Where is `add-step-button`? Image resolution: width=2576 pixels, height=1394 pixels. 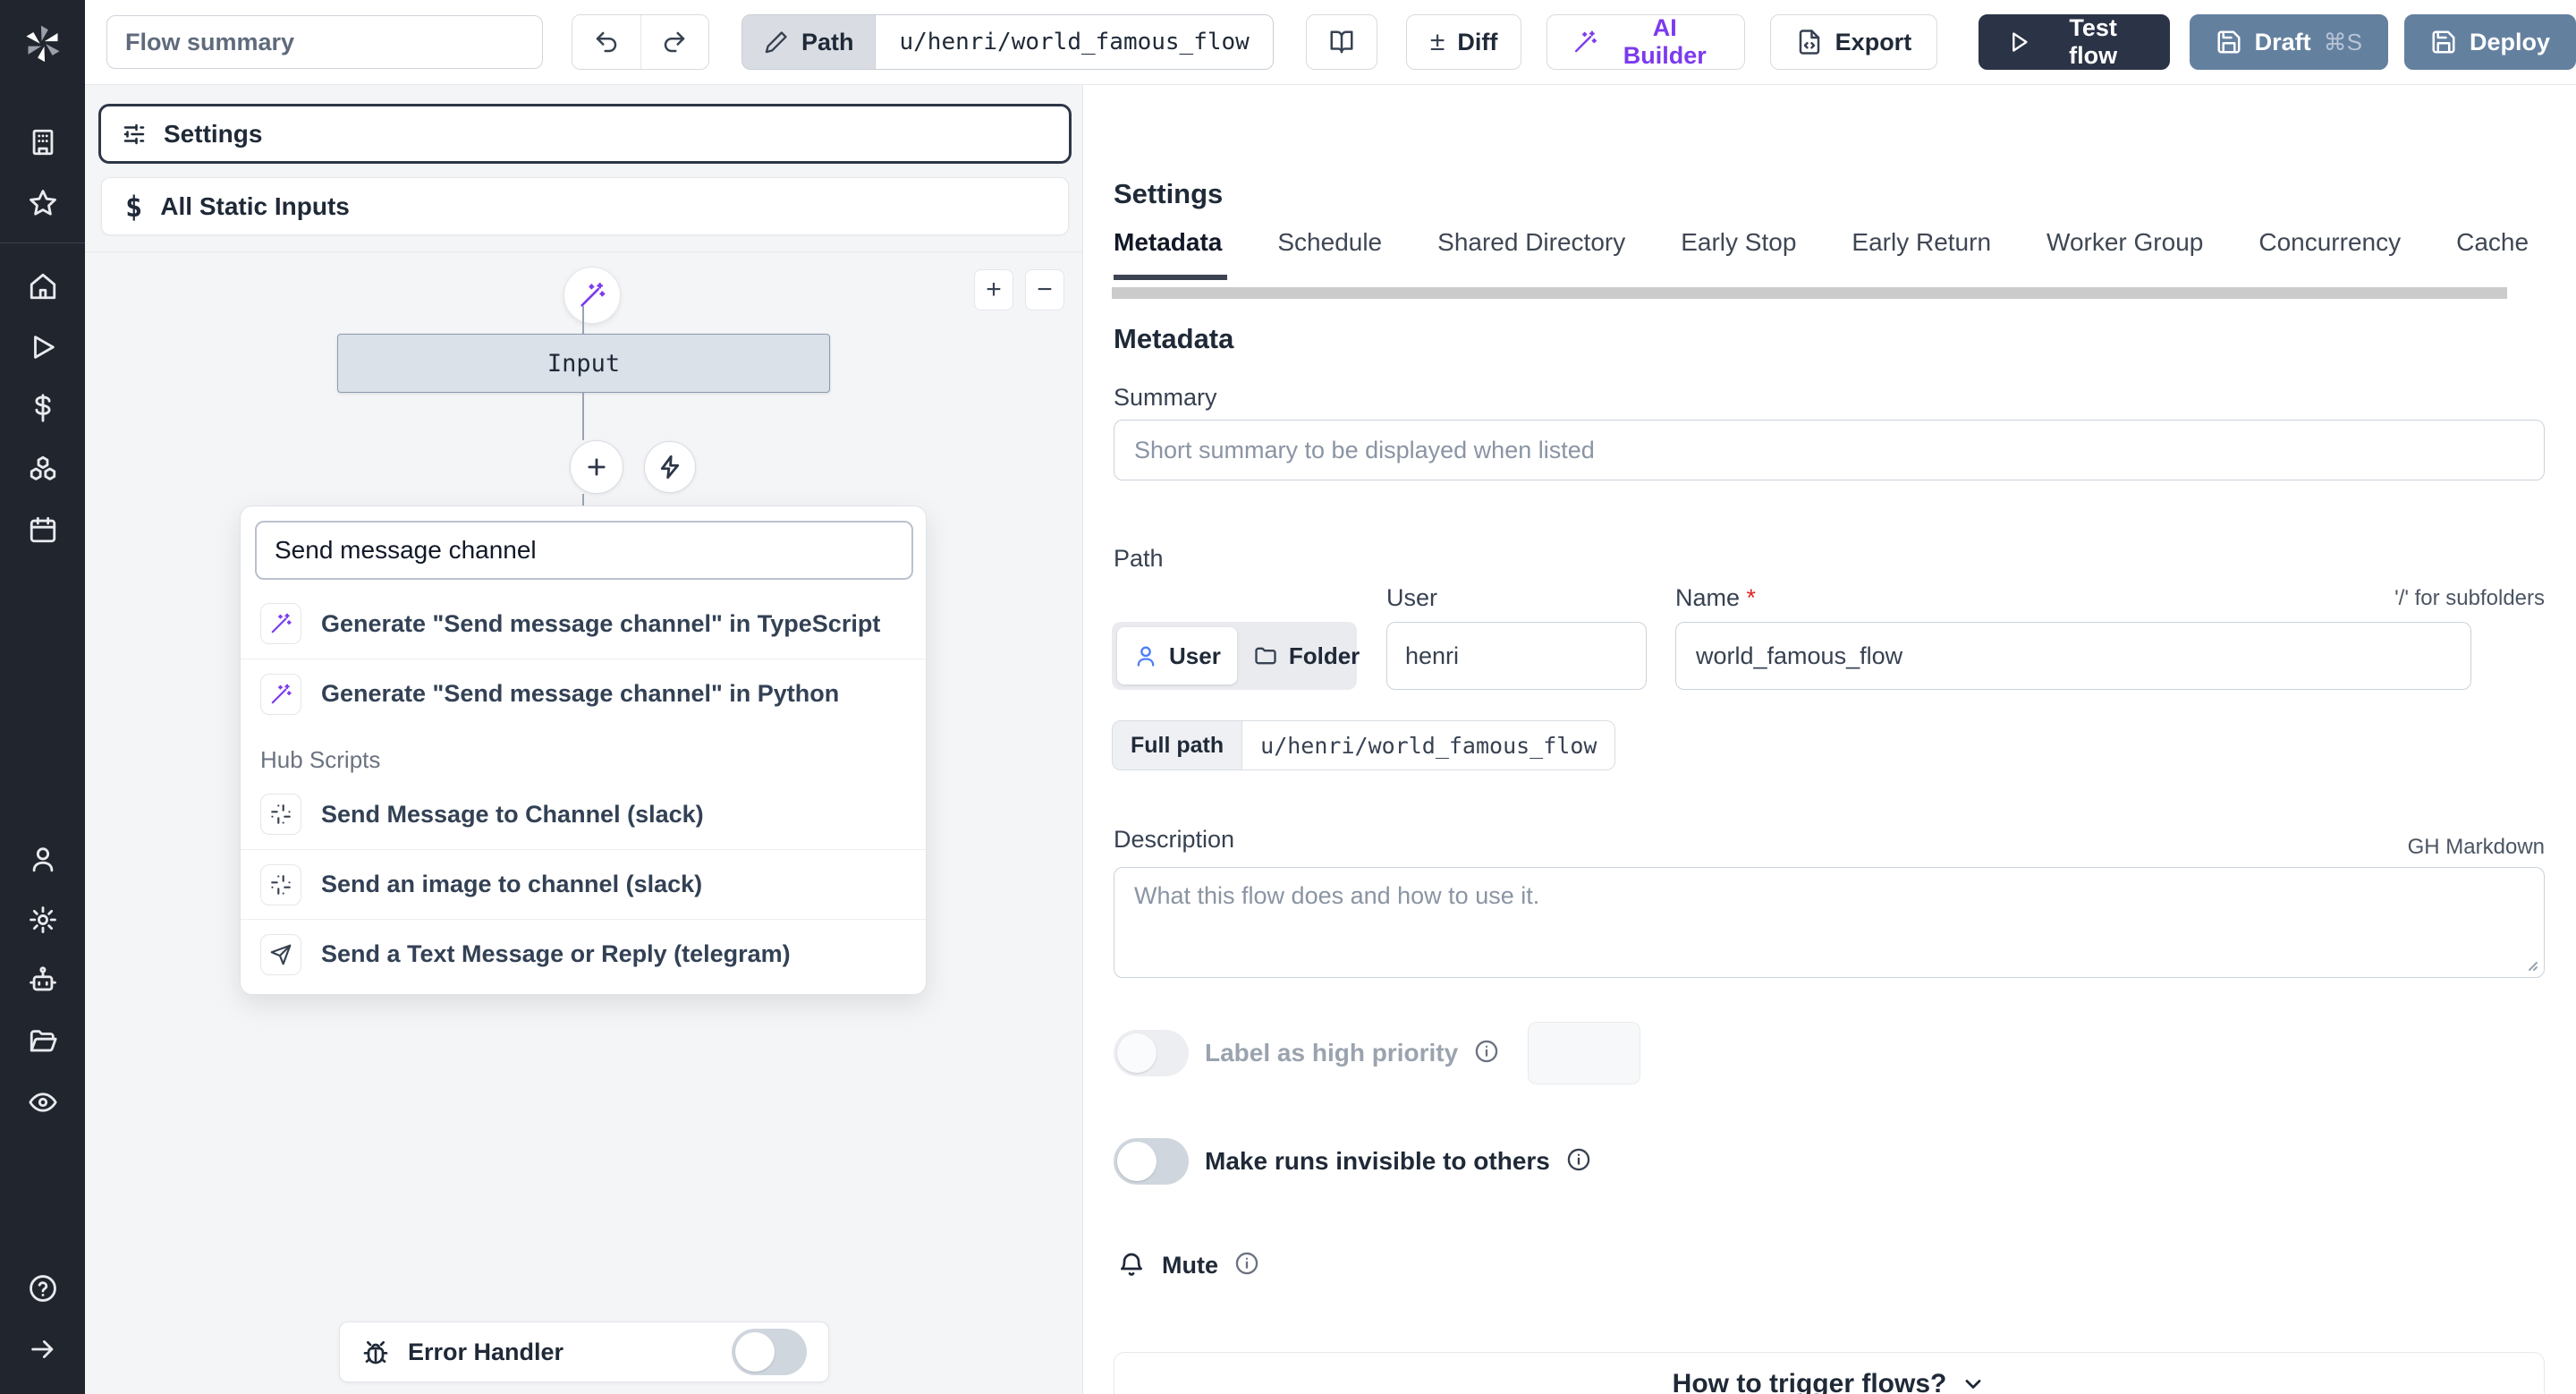
add-step-button is located at coordinates (596, 467).